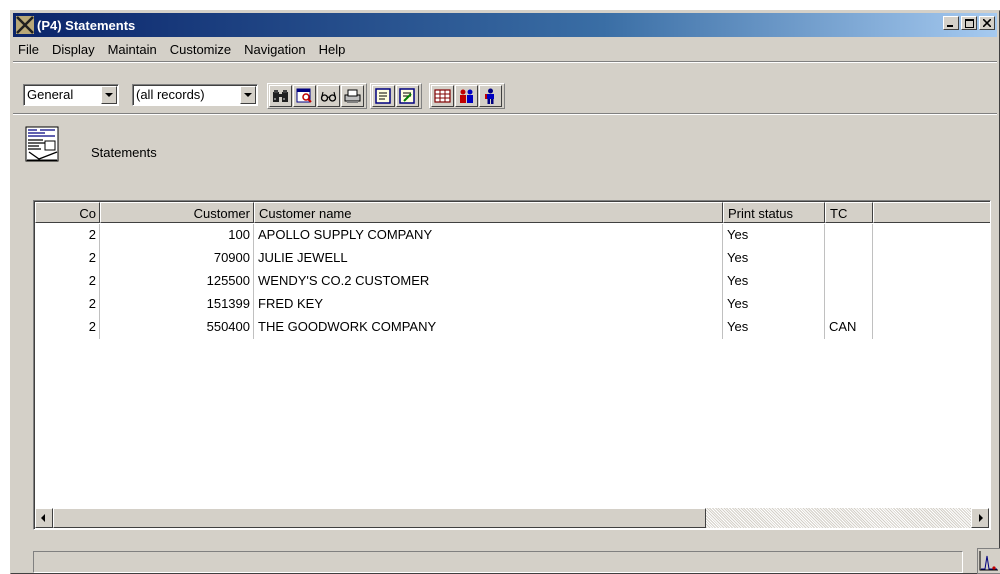 The width and height of the screenshot is (1000, 574). What do you see at coordinates (379, 518) in the screenshot?
I see `scrollbar-thumb` at bounding box center [379, 518].